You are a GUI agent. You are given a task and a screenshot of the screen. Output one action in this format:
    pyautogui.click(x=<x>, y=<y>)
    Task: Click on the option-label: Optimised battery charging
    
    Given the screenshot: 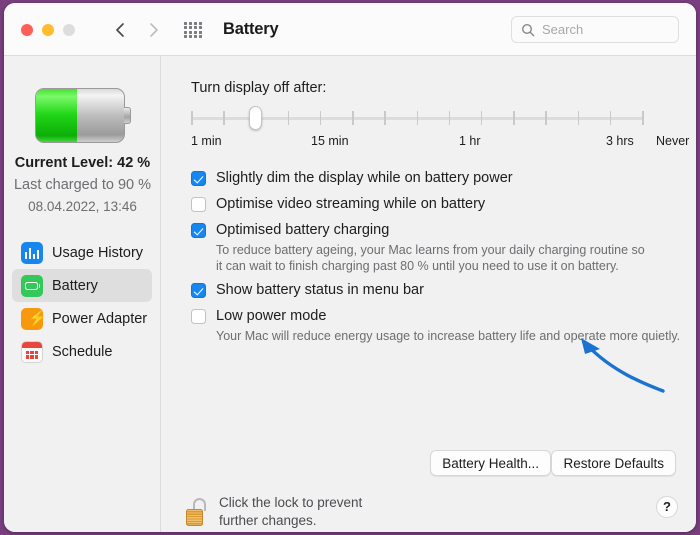 What is the action you would take?
    pyautogui.click(x=303, y=230)
    